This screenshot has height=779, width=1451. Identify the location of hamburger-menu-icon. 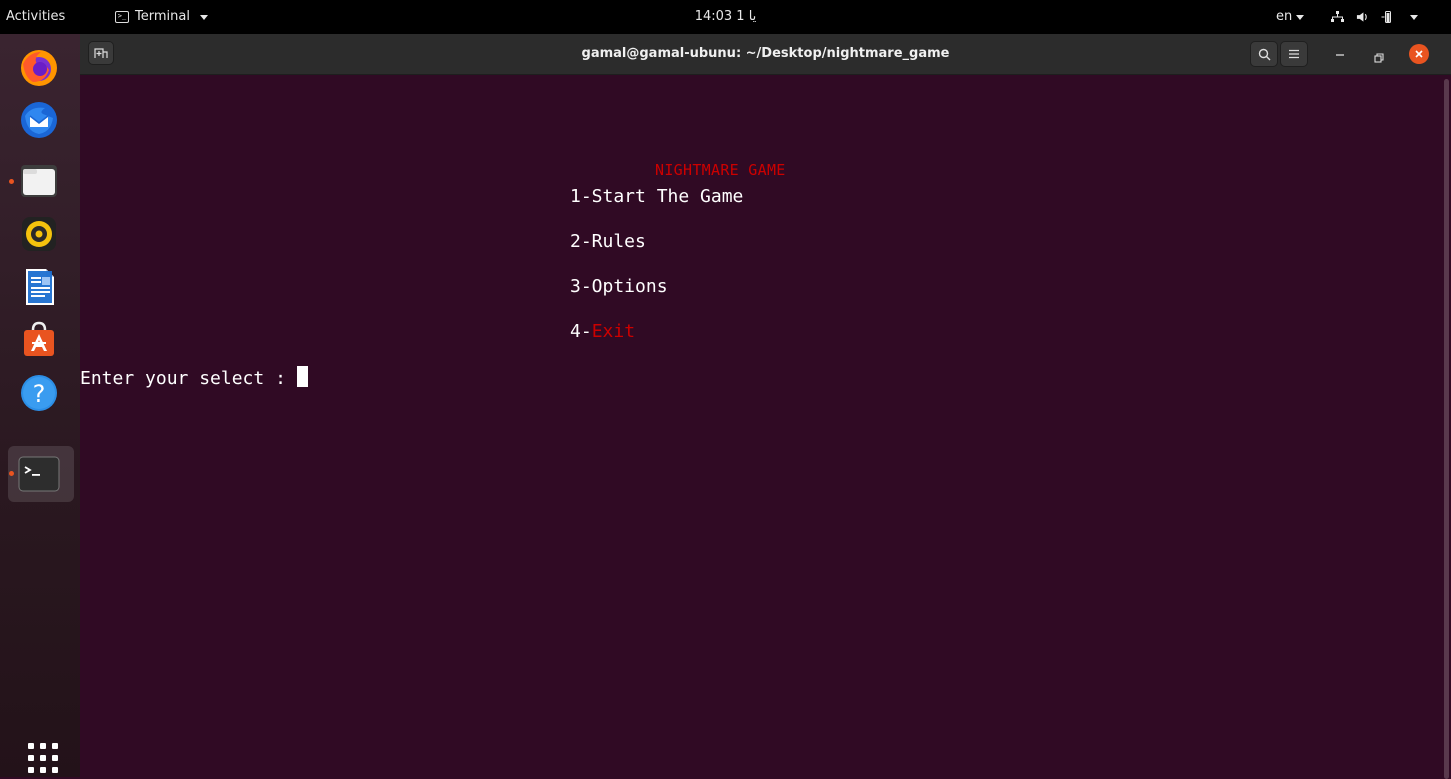
(1294, 54).